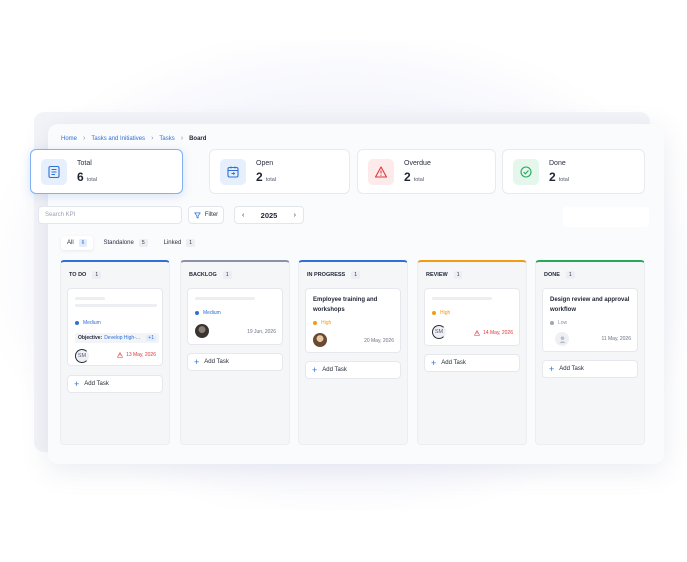  I want to click on column-title: DONE, so click(552, 275).